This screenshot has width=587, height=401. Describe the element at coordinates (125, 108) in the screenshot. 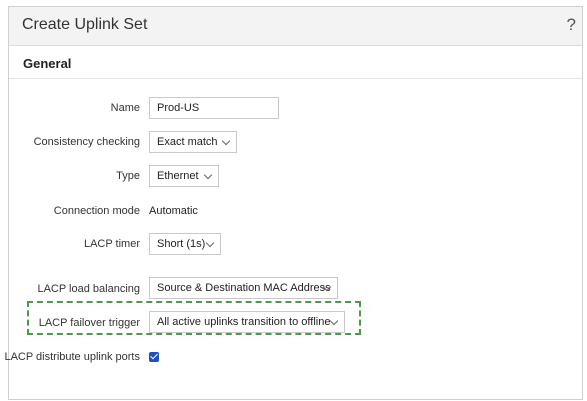

I see `name-label: Name` at that location.